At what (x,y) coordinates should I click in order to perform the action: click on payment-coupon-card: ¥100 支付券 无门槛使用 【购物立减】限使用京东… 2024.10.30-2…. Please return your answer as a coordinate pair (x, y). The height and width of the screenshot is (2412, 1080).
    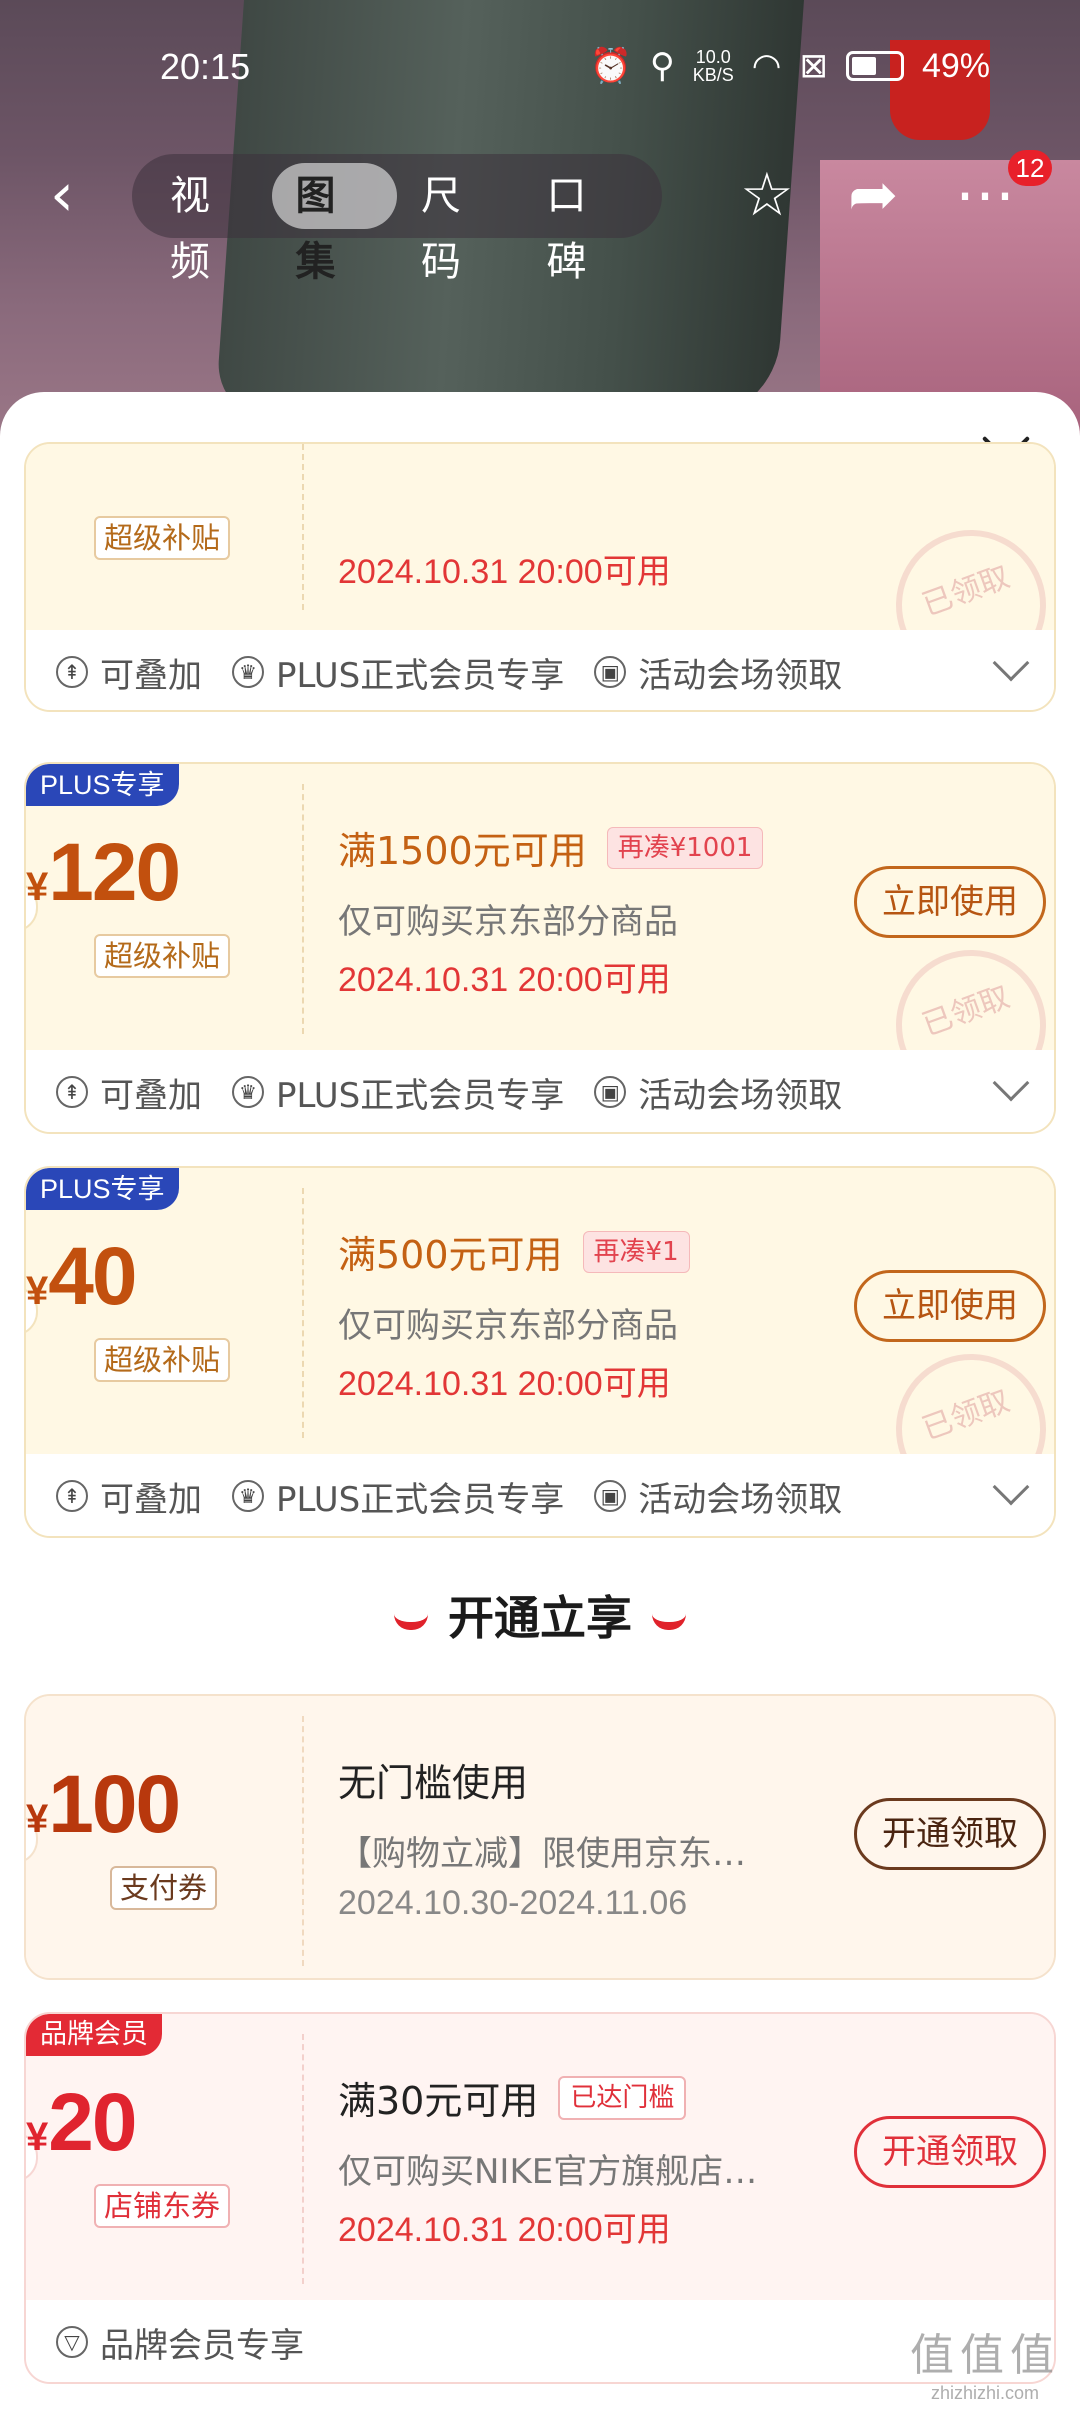
    Looking at the image, I should click on (540, 1837).